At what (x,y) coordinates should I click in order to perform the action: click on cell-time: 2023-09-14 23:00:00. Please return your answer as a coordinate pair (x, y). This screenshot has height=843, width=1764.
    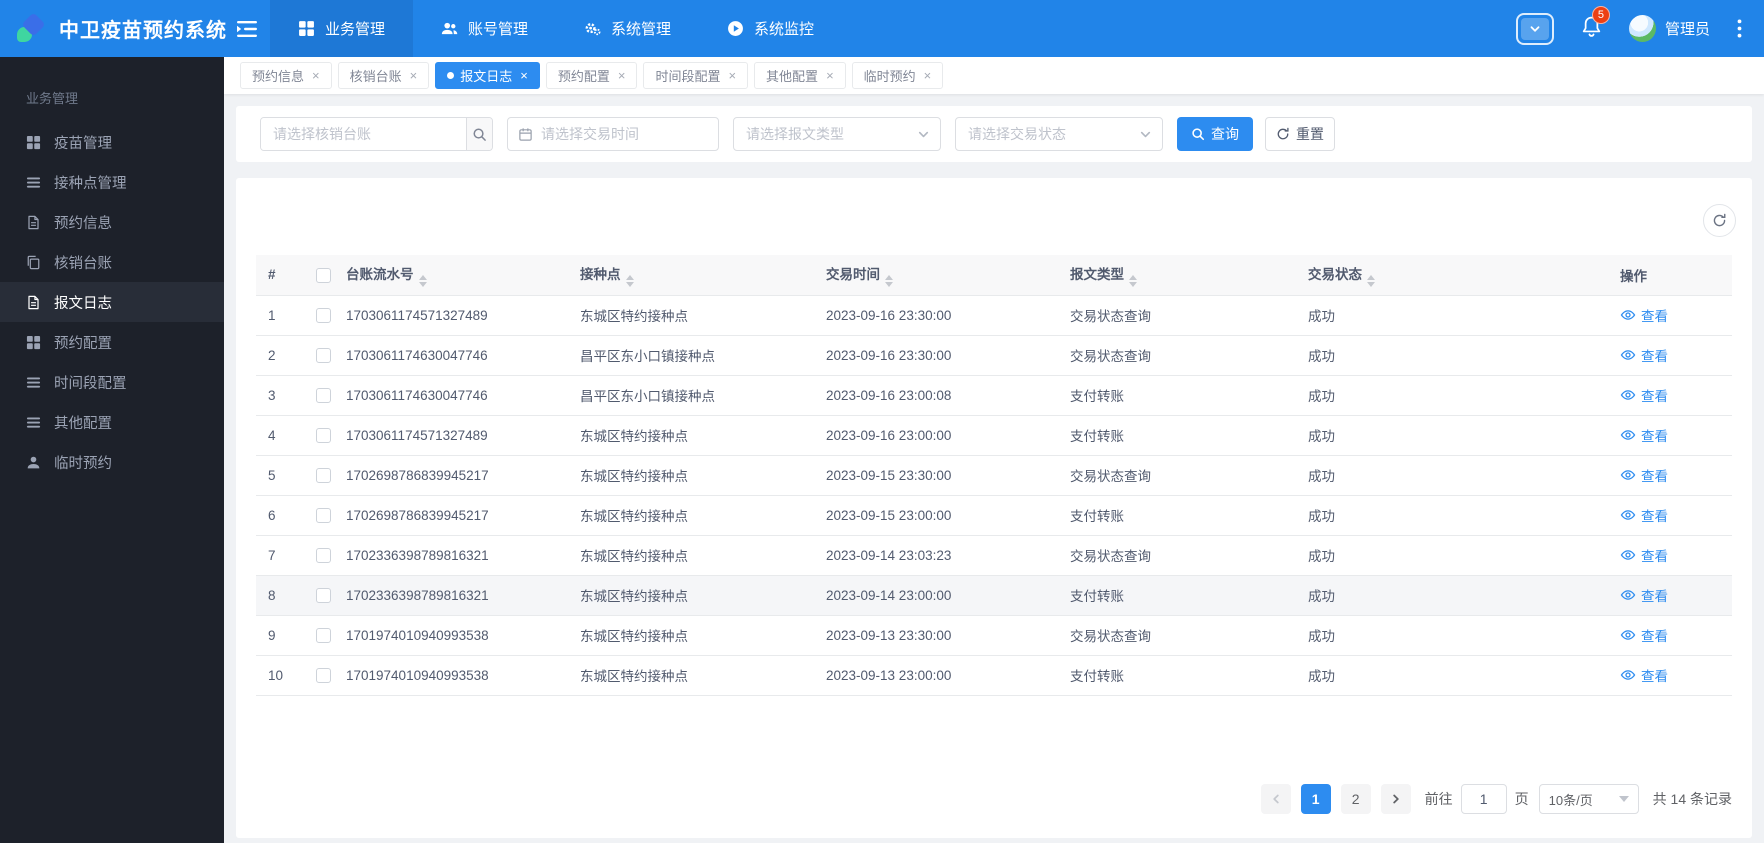
    Looking at the image, I should click on (948, 595).